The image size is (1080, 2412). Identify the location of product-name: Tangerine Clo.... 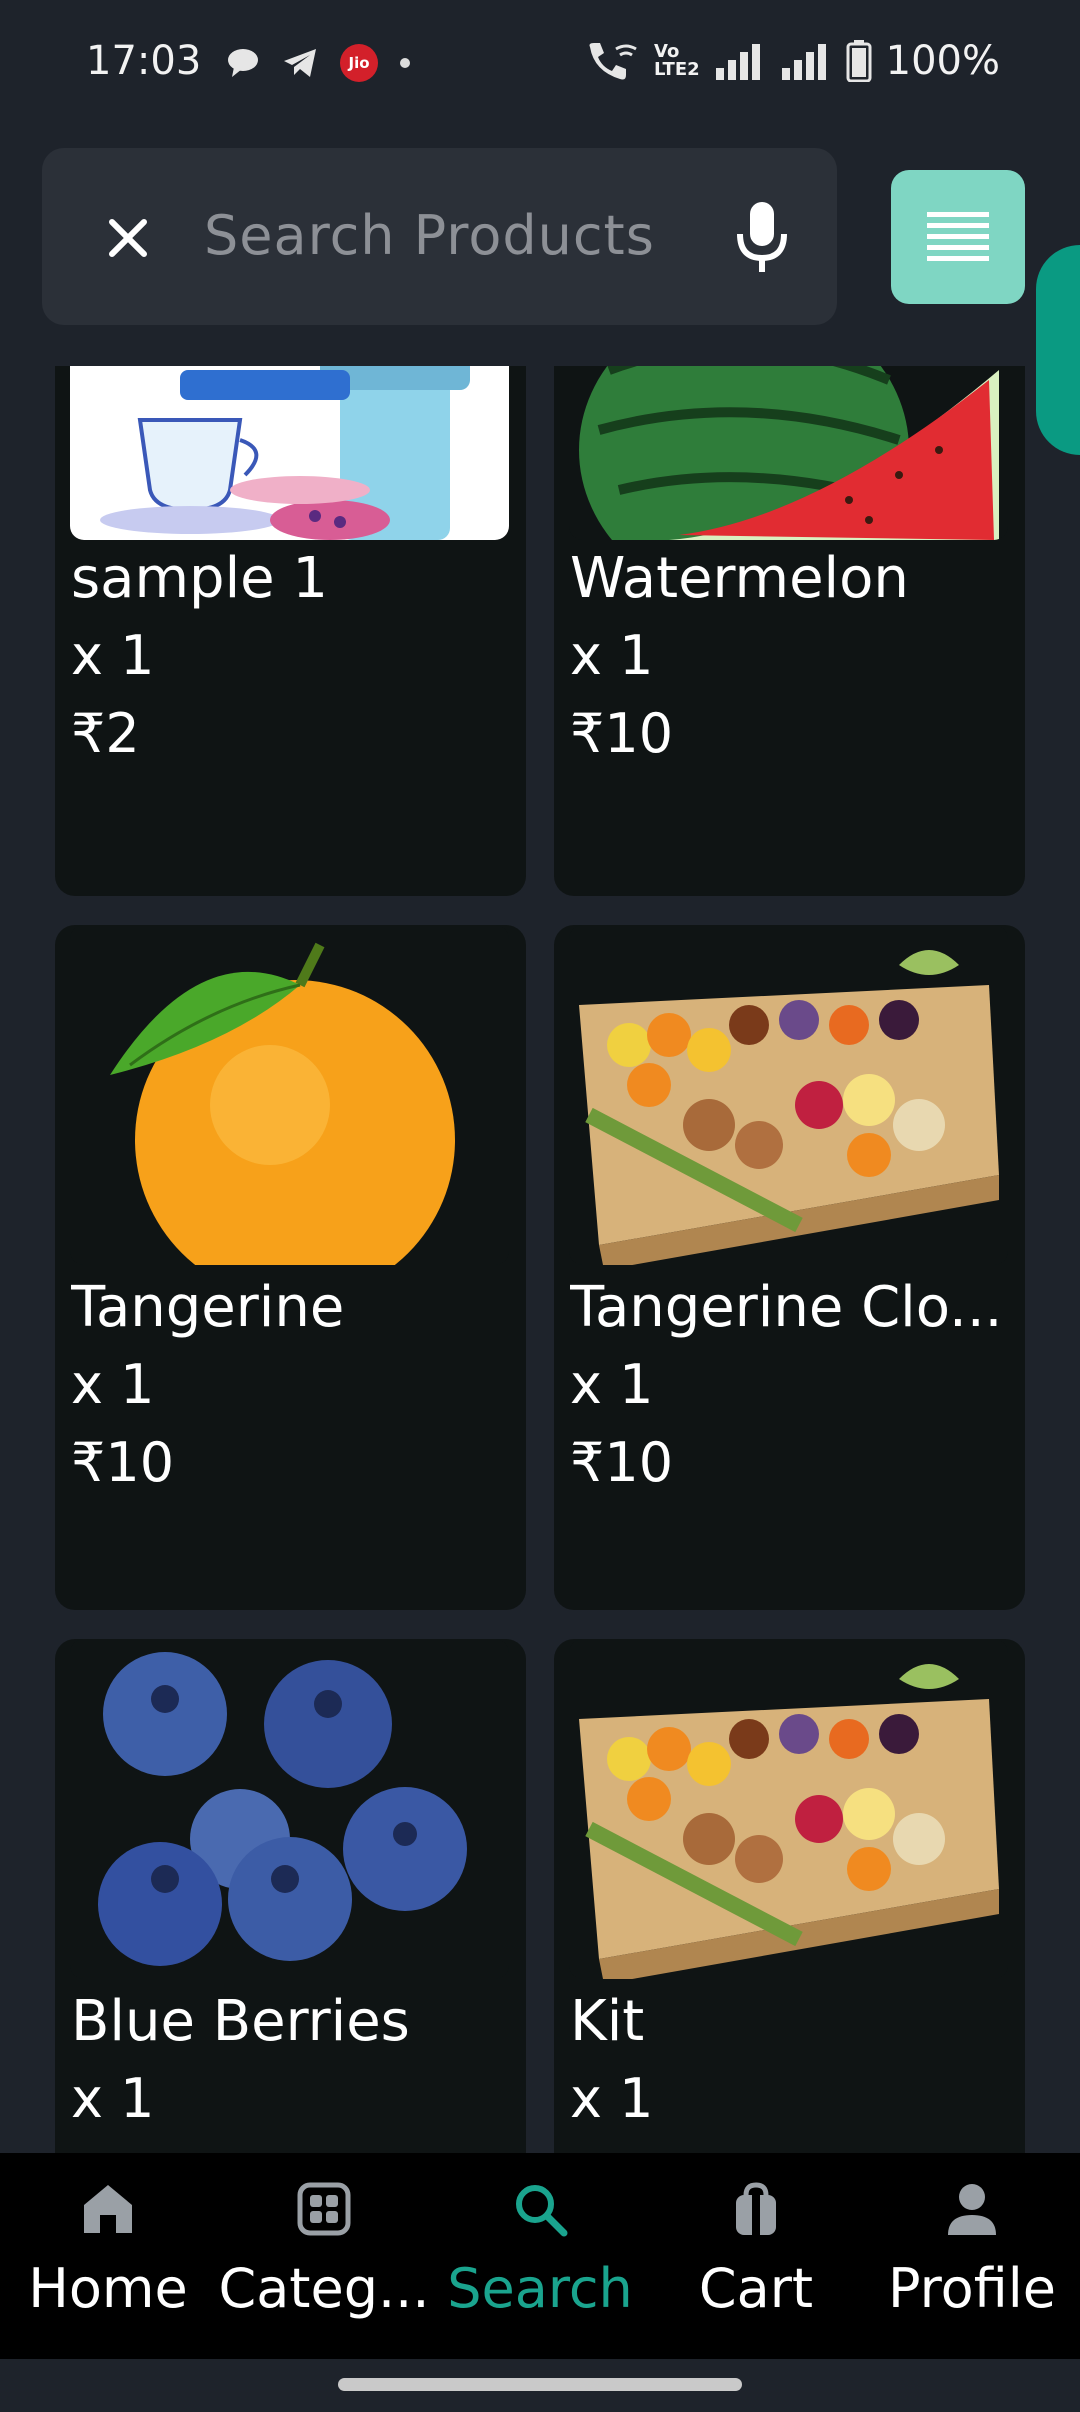
(786, 1307).